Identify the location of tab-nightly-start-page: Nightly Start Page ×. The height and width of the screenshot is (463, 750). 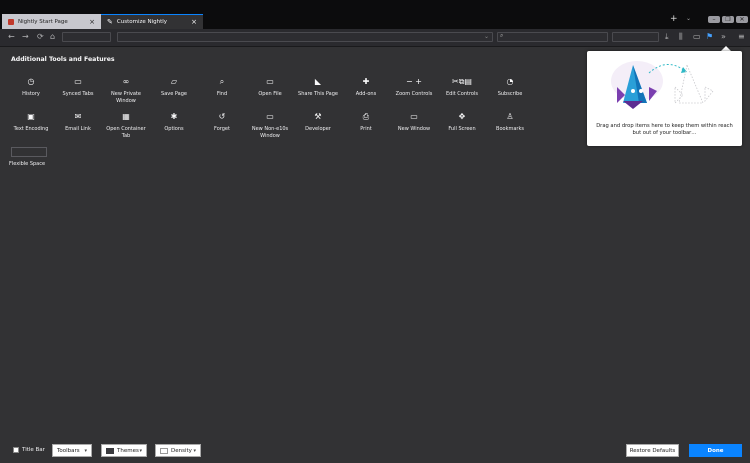
(51, 21).